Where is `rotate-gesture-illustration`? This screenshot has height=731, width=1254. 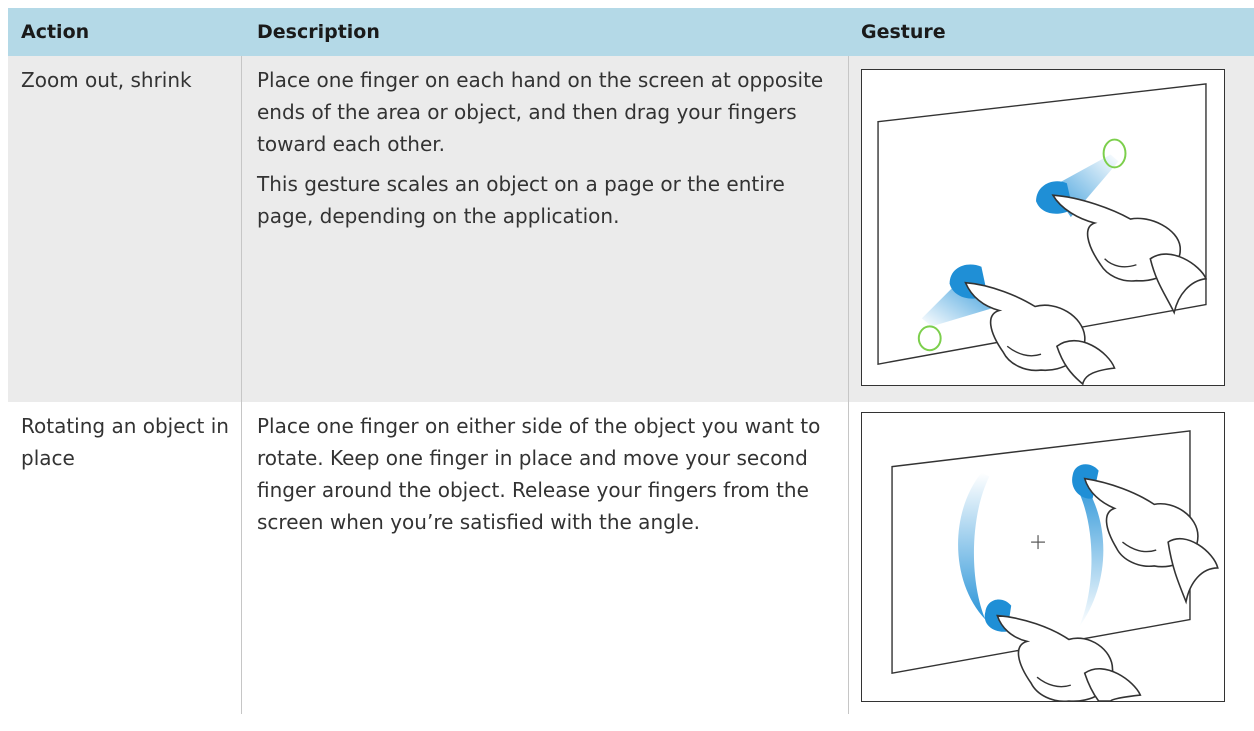 rotate-gesture-illustration is located at coordinates (1043, 557).